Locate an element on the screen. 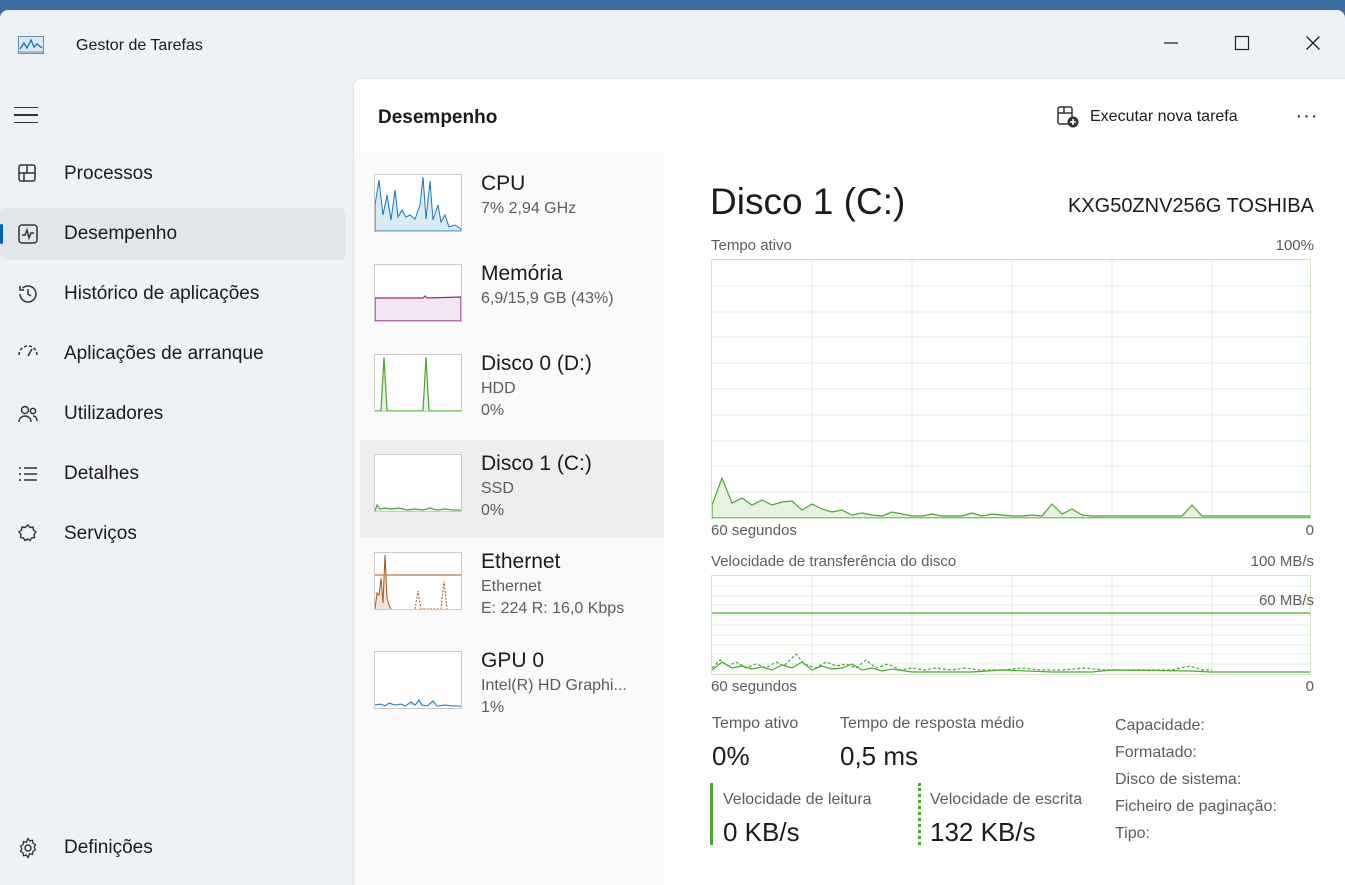 This screenshot has height=885, width=1345. nav-item-utilizadores: Utilizadores is located at coordinates (173, 414).